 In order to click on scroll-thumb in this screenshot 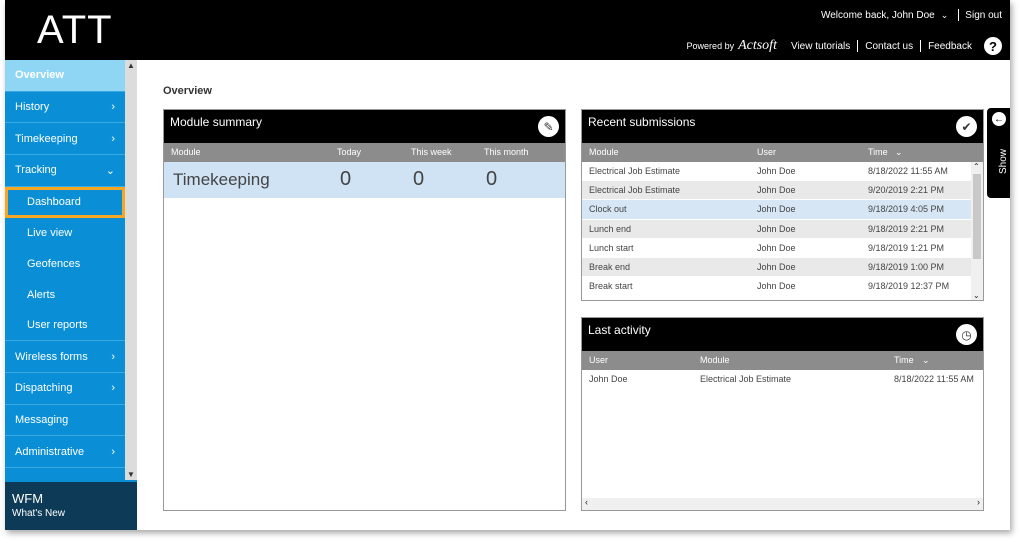, I will do `click(977, 216)`.